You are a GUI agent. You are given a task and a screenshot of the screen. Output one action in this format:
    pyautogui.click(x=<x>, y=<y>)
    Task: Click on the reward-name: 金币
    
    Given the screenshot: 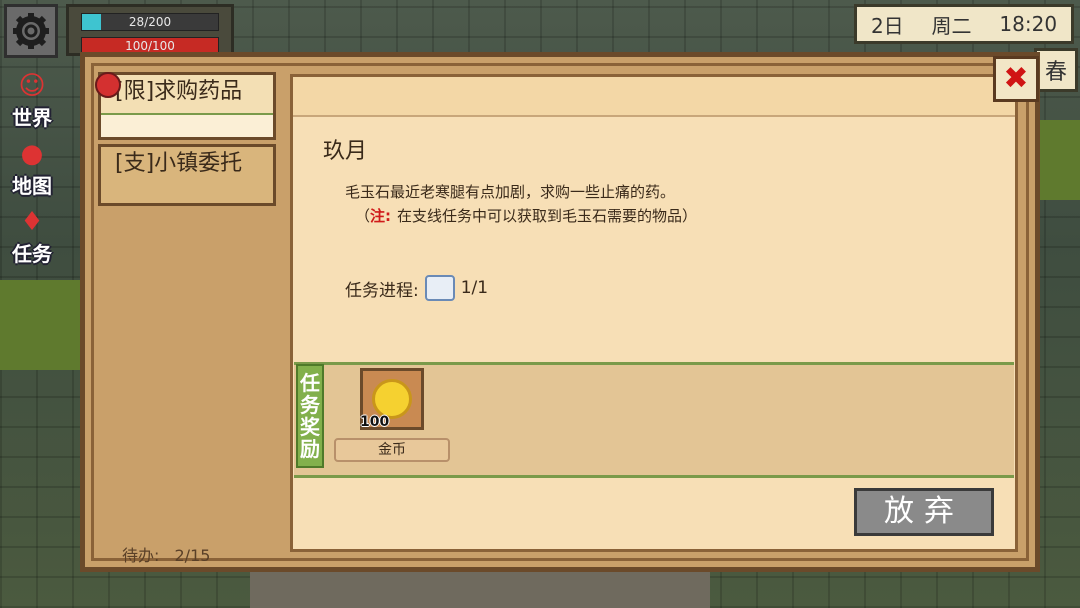 What is the action you would take?
    pyautogui.click(x=392, y=450)
    